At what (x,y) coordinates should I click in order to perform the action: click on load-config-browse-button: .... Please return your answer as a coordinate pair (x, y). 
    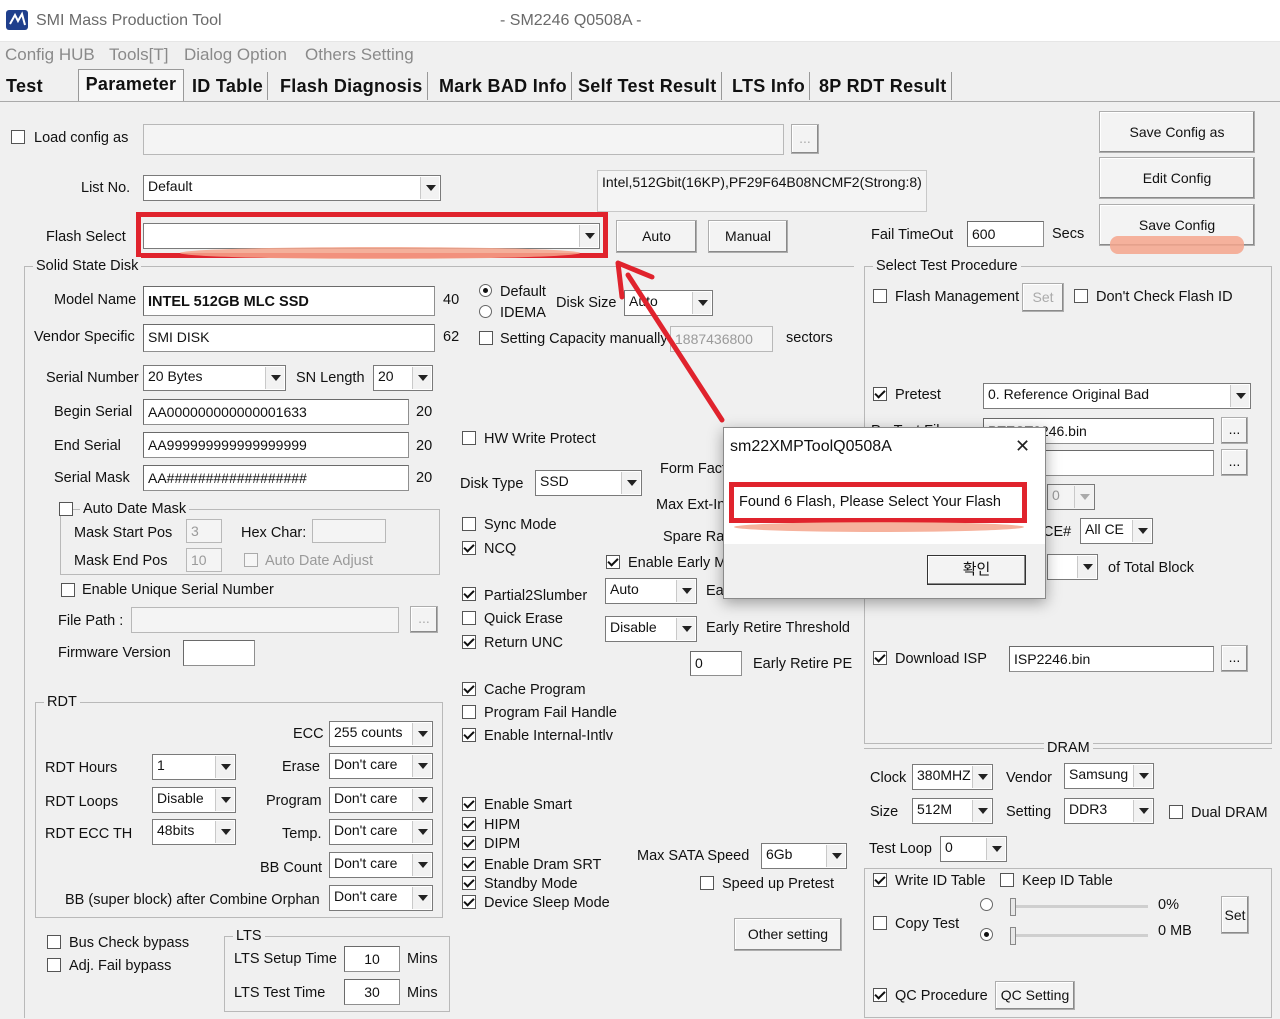
    Looking at the image, I should click on (805, 139).